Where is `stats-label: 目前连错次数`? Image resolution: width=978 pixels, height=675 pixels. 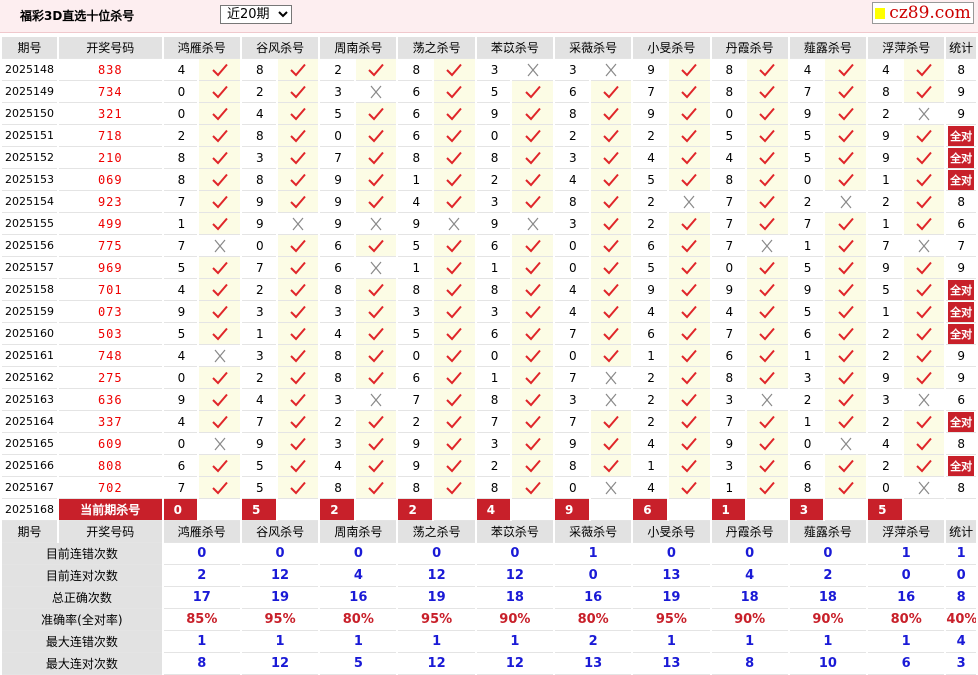
stats-label: 目前连错次数 is located at coordinates (82, 554).